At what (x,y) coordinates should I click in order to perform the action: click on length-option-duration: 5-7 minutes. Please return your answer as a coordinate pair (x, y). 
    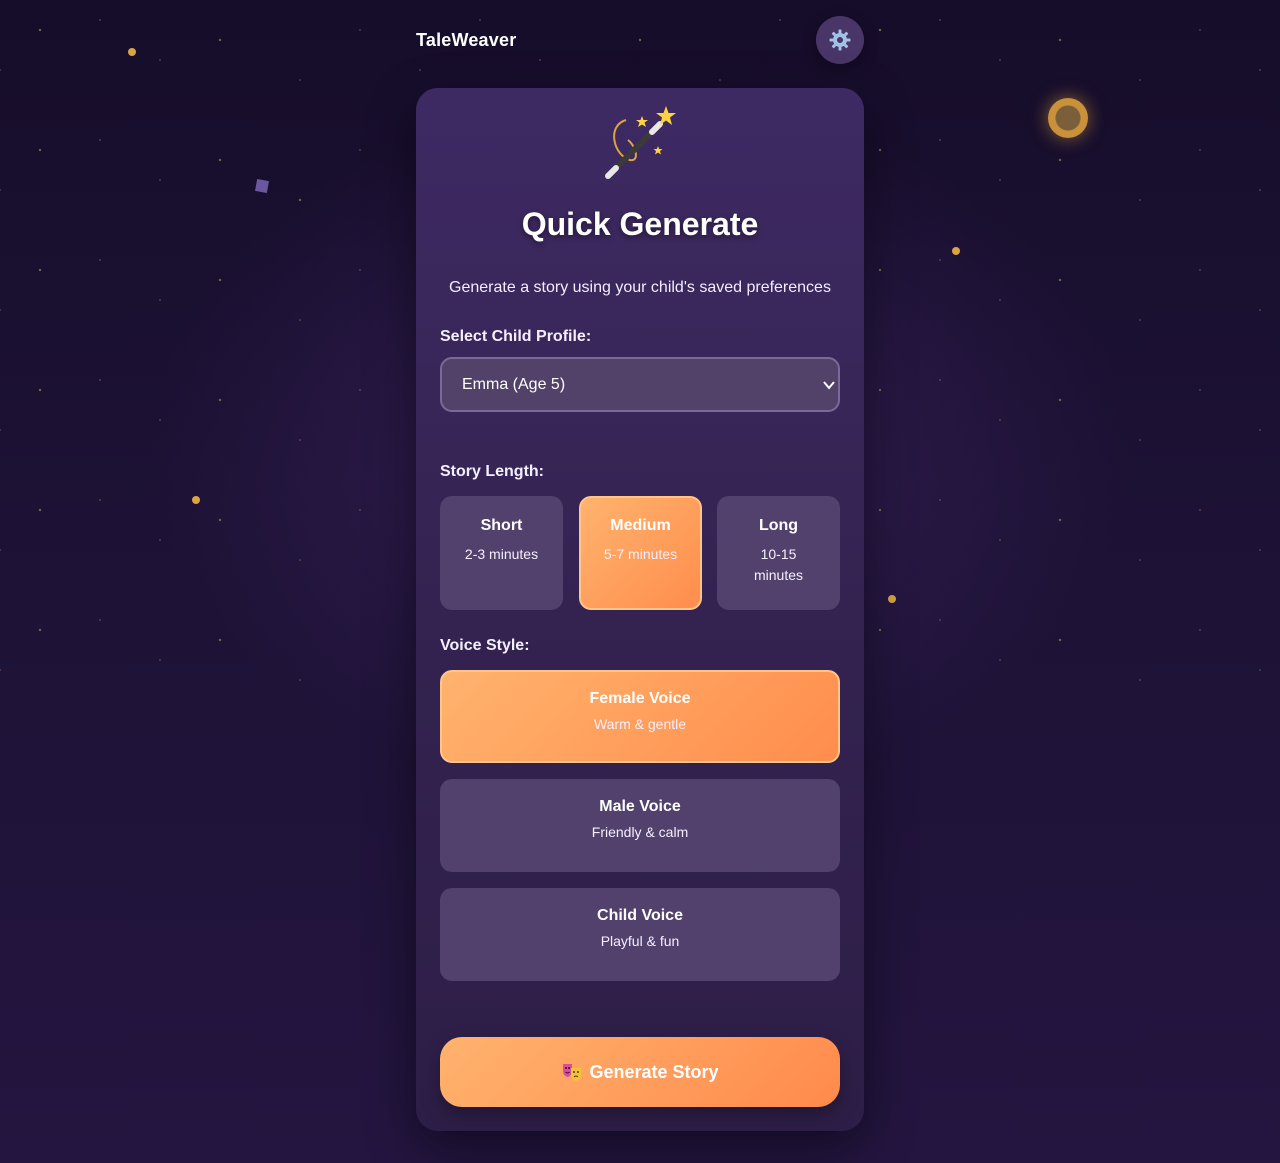
    Looking at the image, I should click on (640, 554).